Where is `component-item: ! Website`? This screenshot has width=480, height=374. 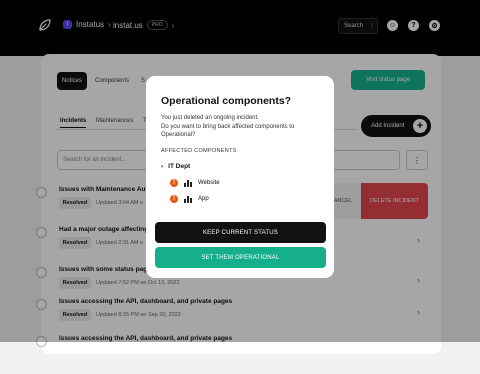
component-item: ! Website is located at coordinates (195, 183).